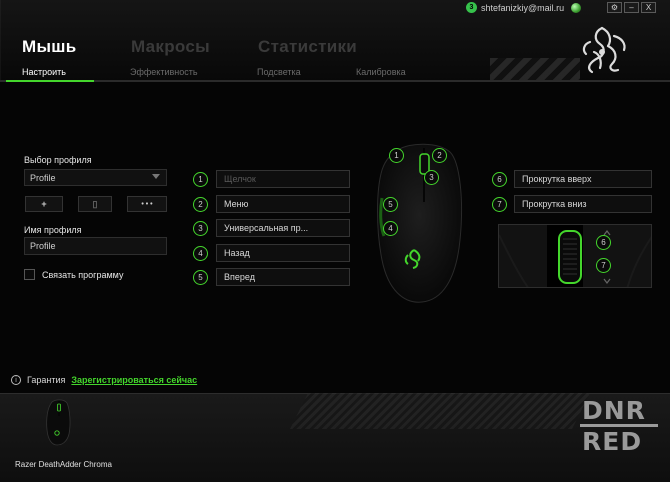 This screenshot has width=670, height=482. Describe the element at coordinates (283, 179) in the screenshot. I see `button-1-action: Щелчок` at that location.